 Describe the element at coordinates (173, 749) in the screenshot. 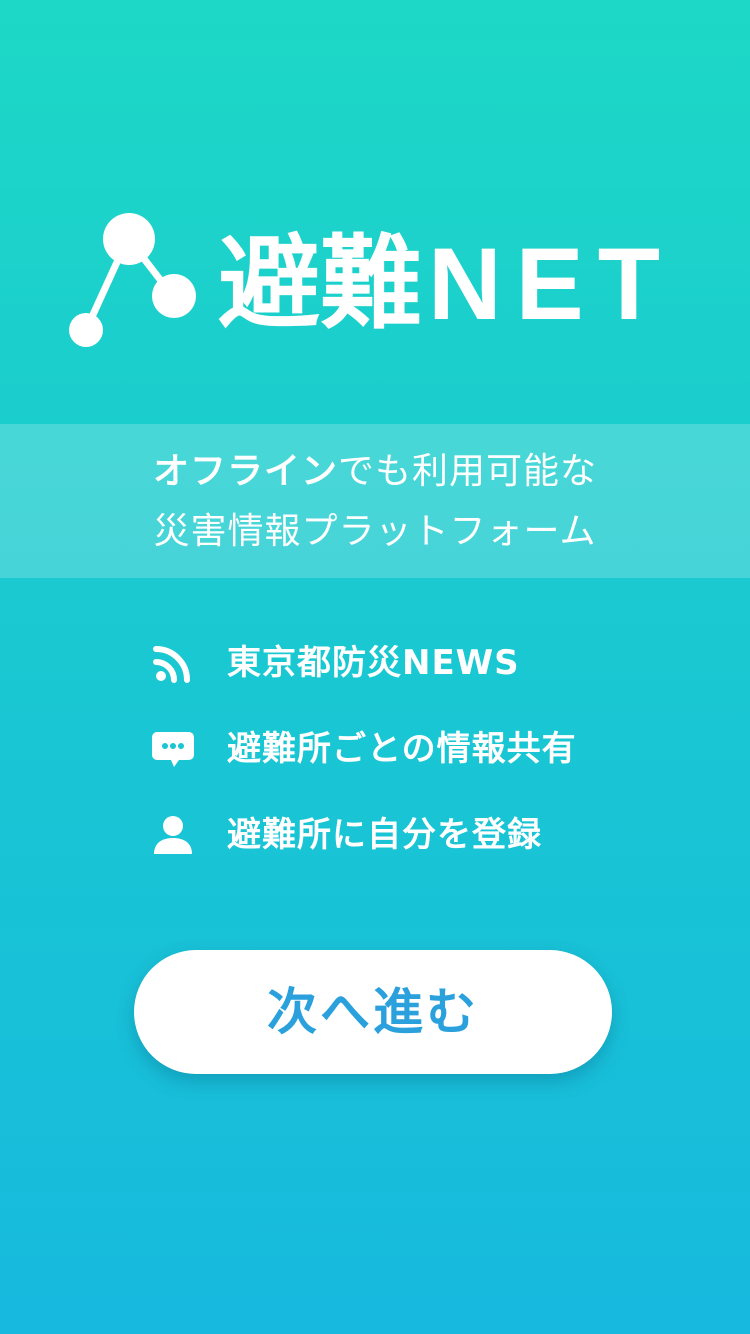

I see `chat-bubble-icon` at that location.